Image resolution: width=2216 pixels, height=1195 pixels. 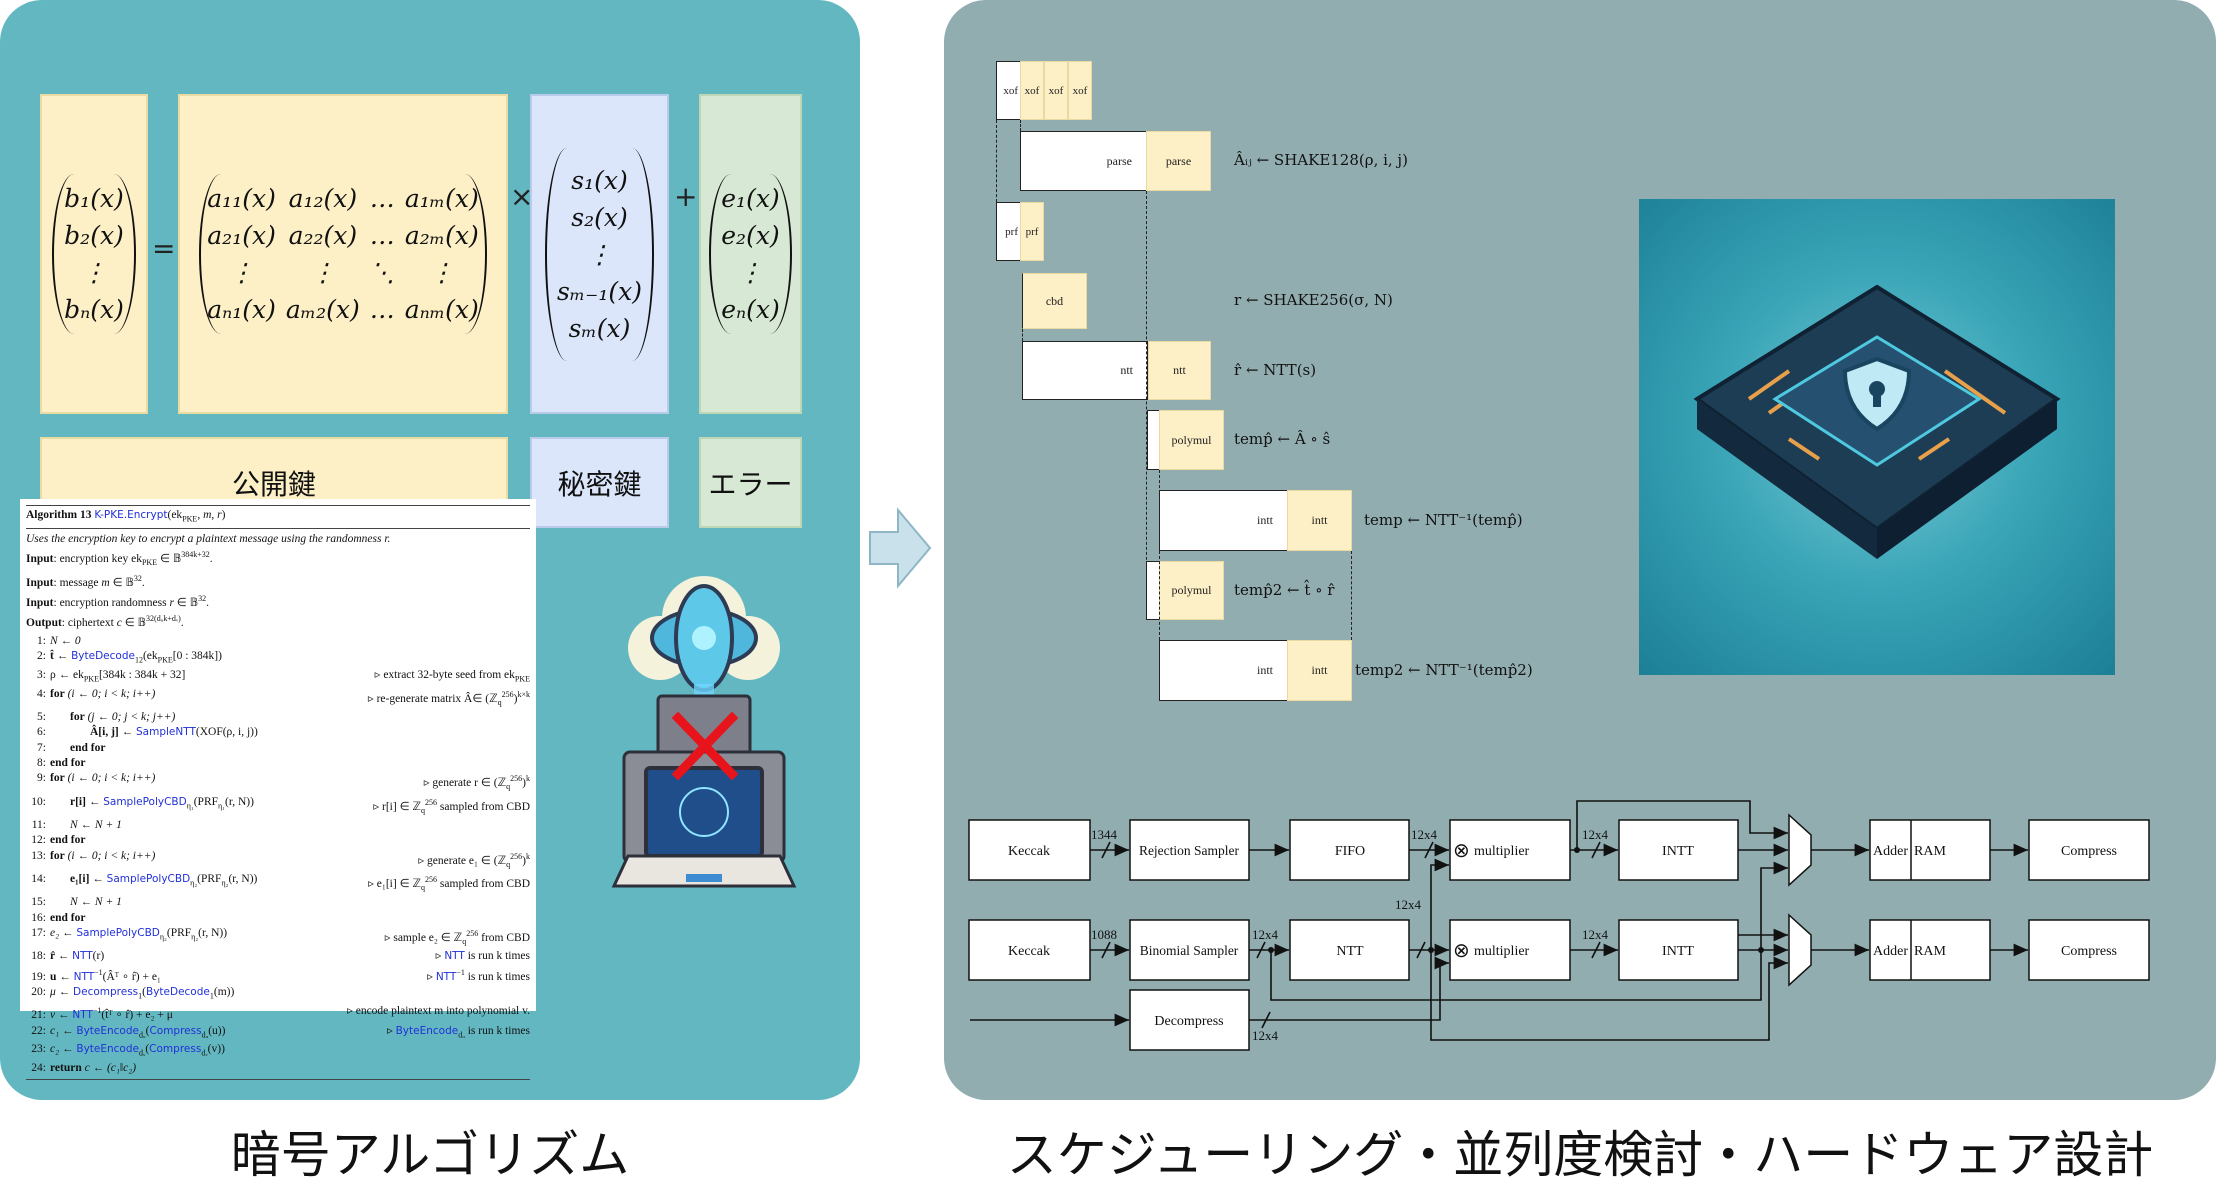 What do you see at coordinates (1678, 851) in the screenshot?
I see `intt-label-1: INTT` at bounding box center [1678, 851].